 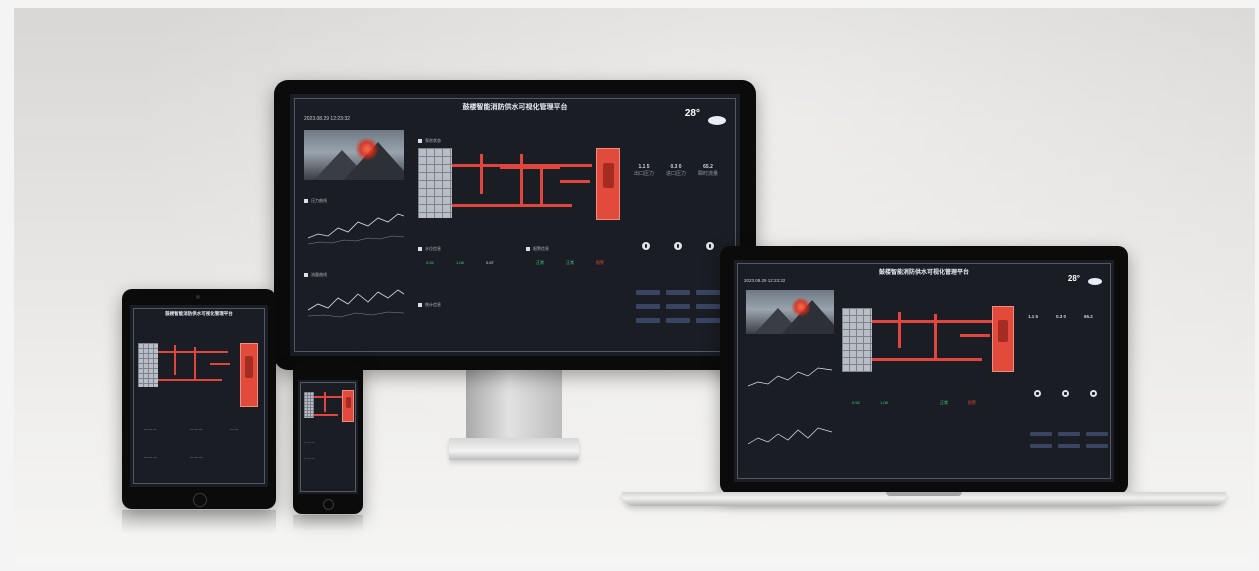 I want to click on laptop-pump-cabinet-graphic, so click(x=1003, y=339).